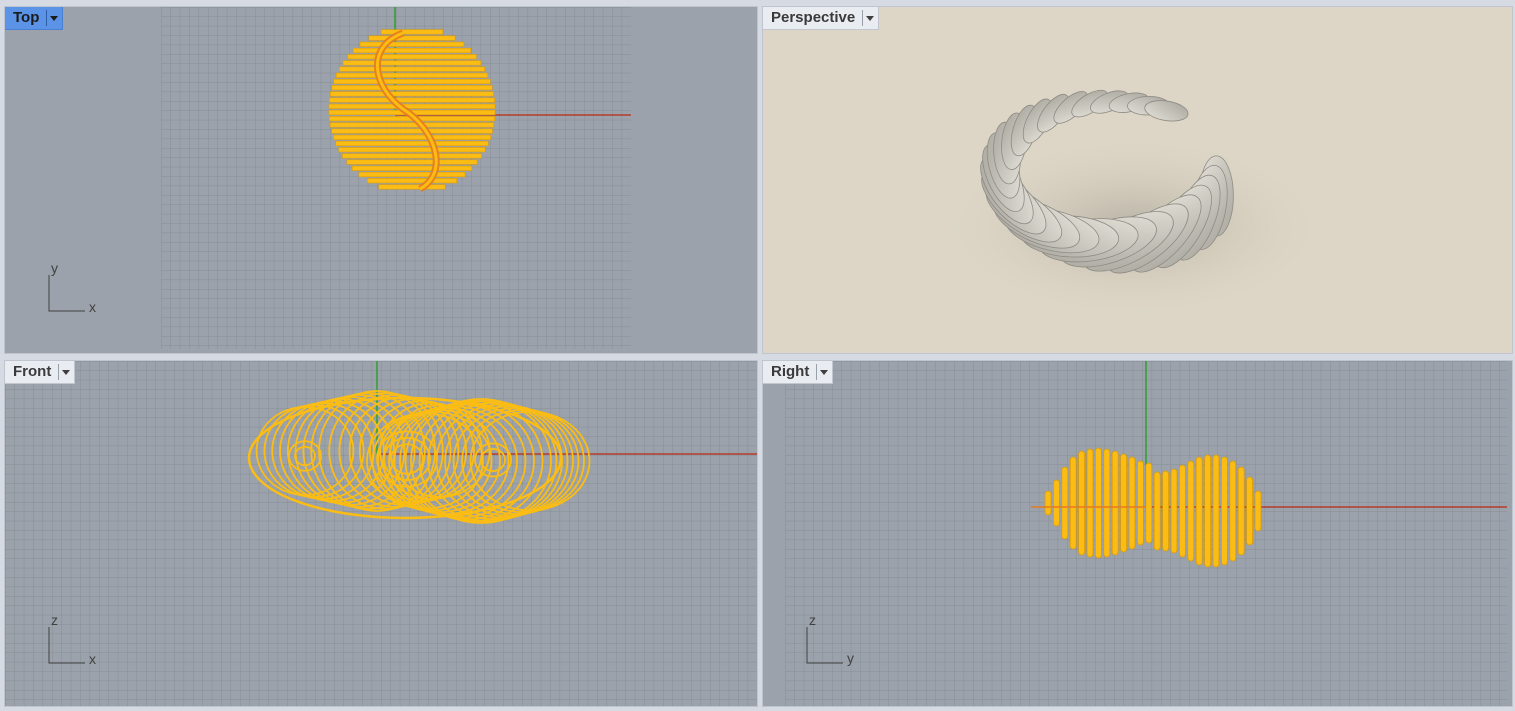  Describe the element at coordinates (72, 287) in the screenshot. I see `world-axes-icon: y x` at that location.